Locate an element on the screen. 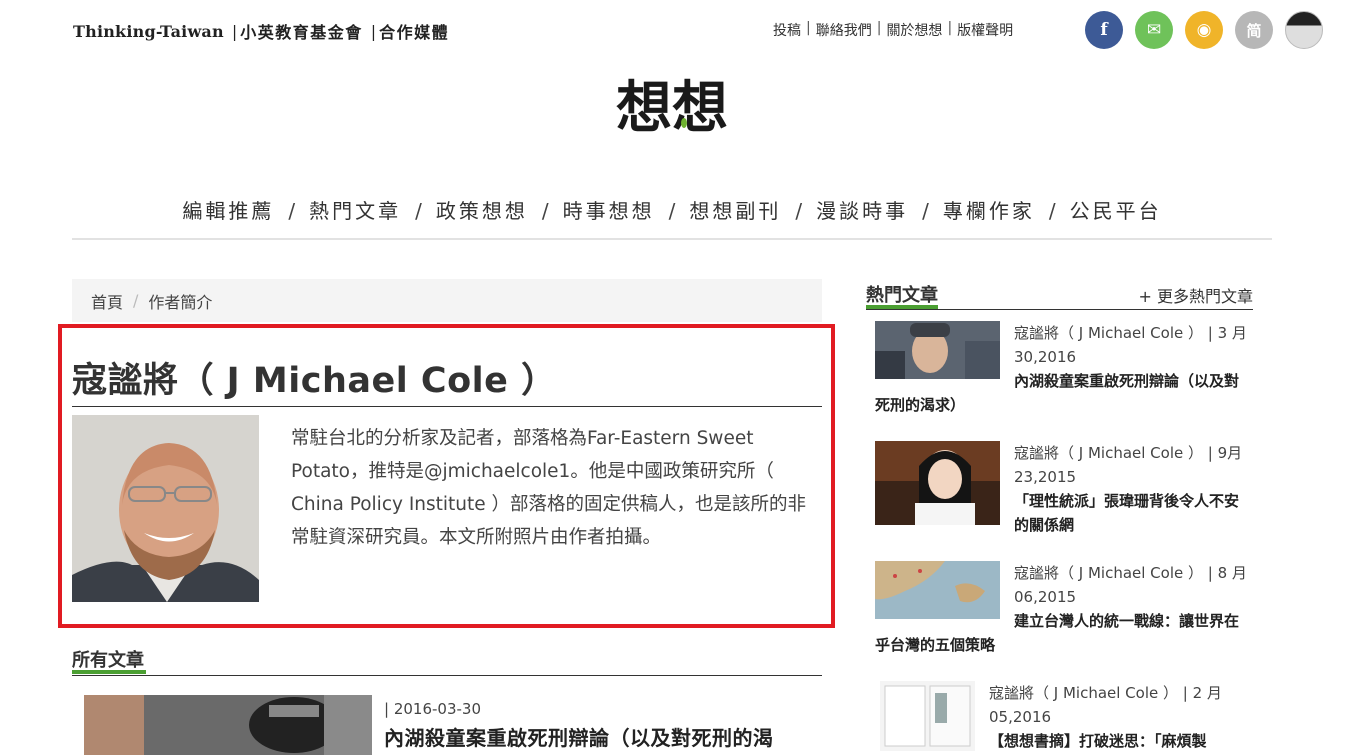 The image size is (1372, 755). more-icon is located at coordinates (1304, 30).